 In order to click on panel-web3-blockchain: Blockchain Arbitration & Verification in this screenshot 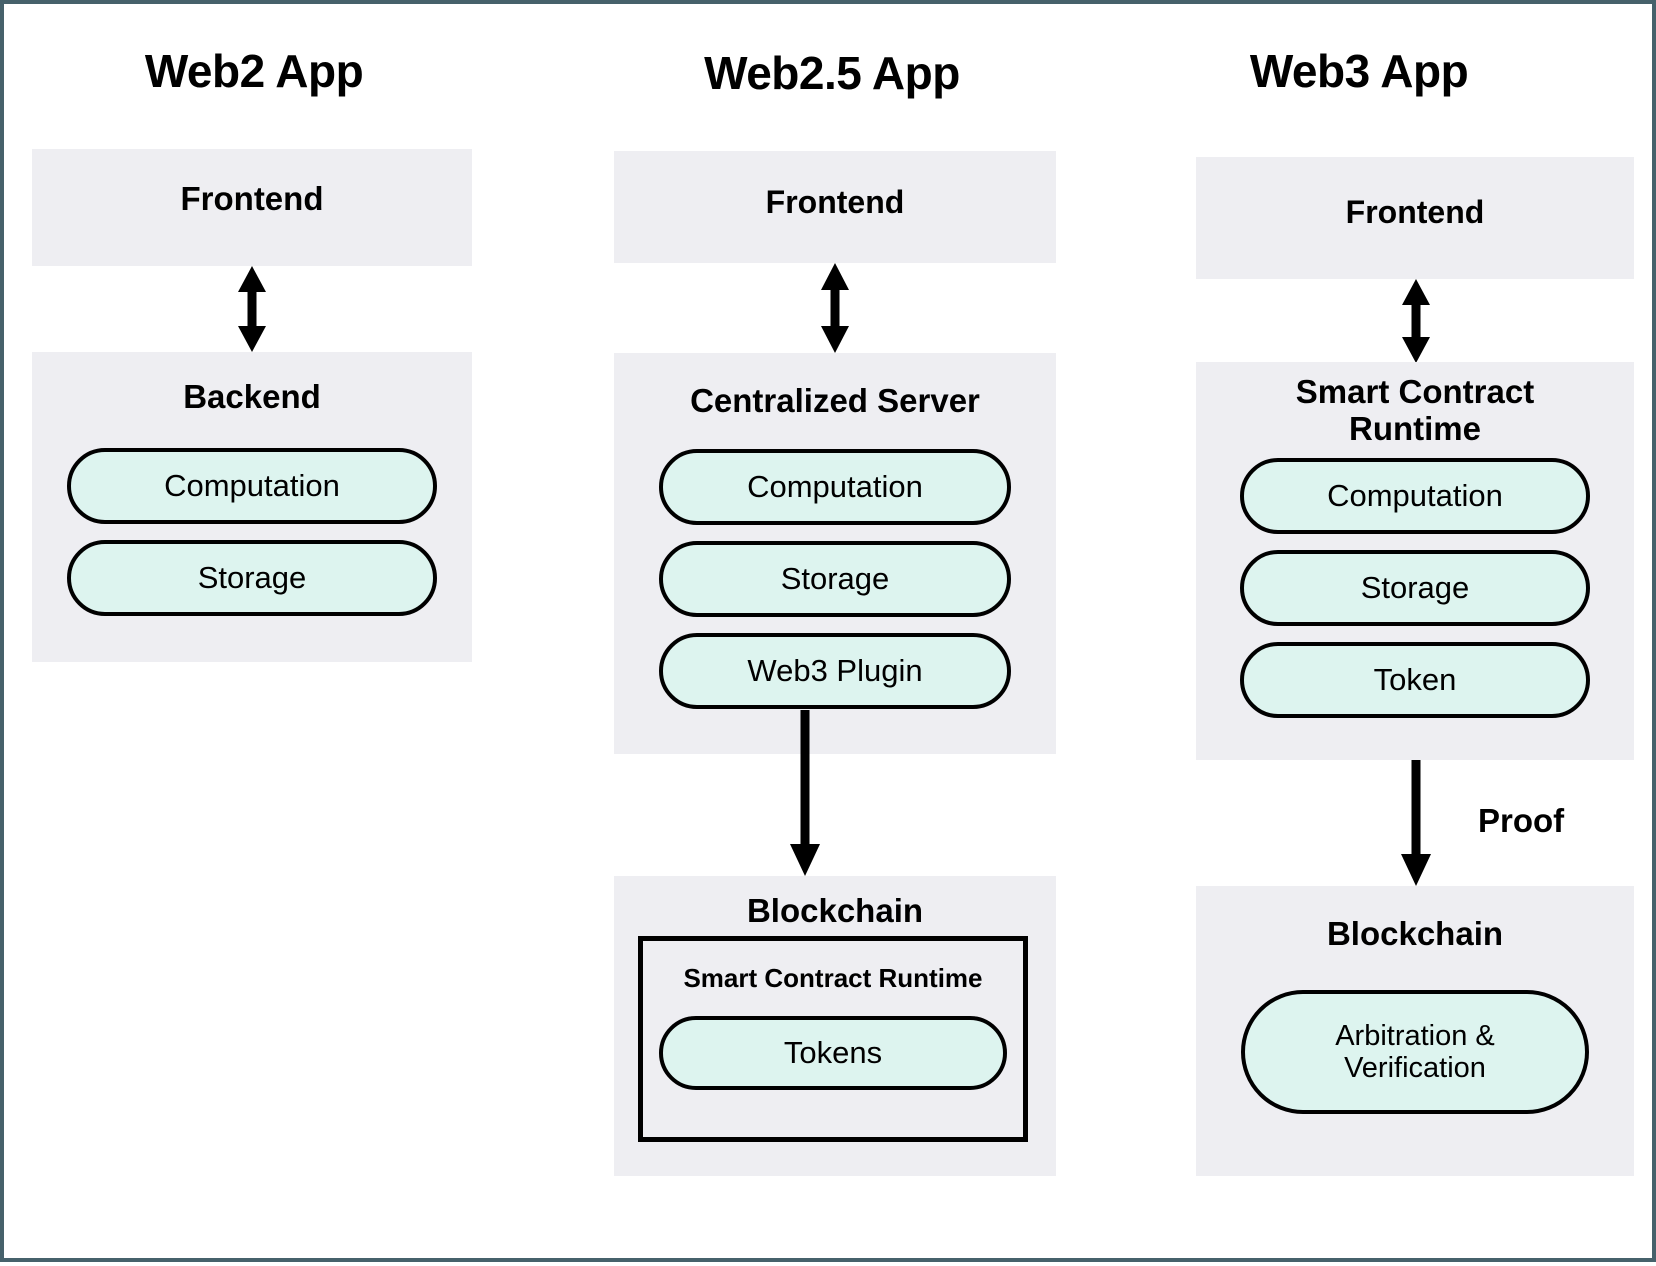, I will do `click(1415, 1031)`.